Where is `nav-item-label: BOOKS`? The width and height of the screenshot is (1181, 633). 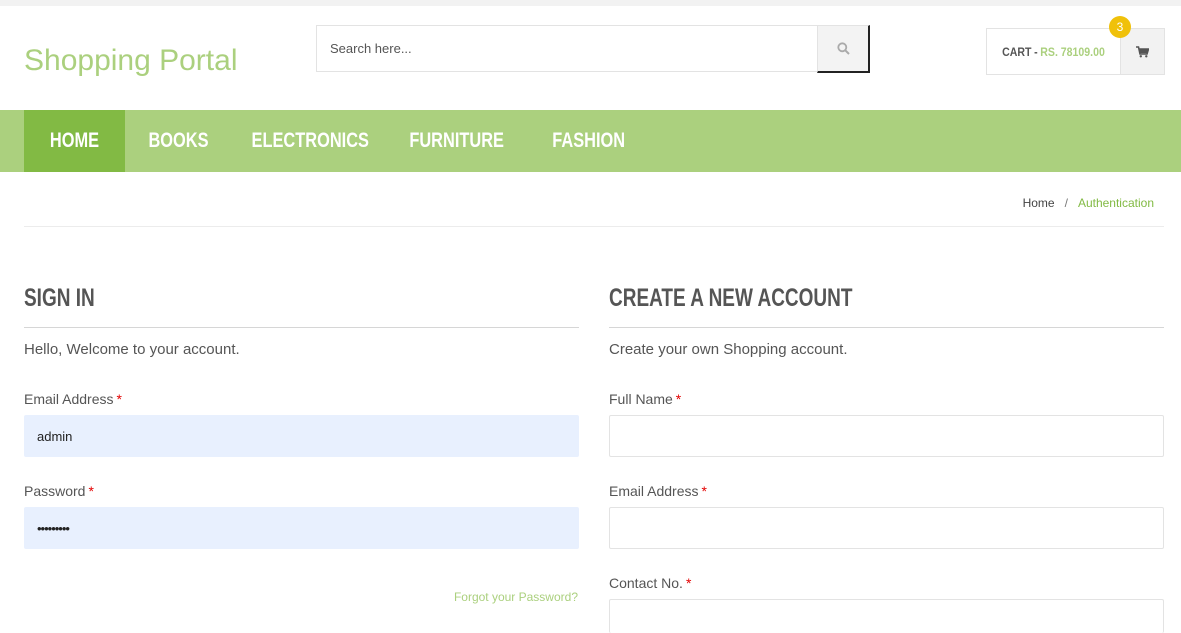 nav-item-label: BOOKS is located at coordinates (179, 140).